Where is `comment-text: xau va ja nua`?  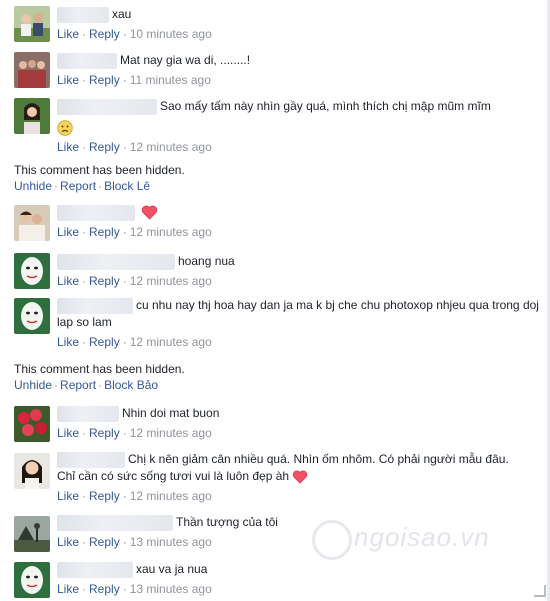 comment-text: xau va ja nua is located at coordinates (298, 569).